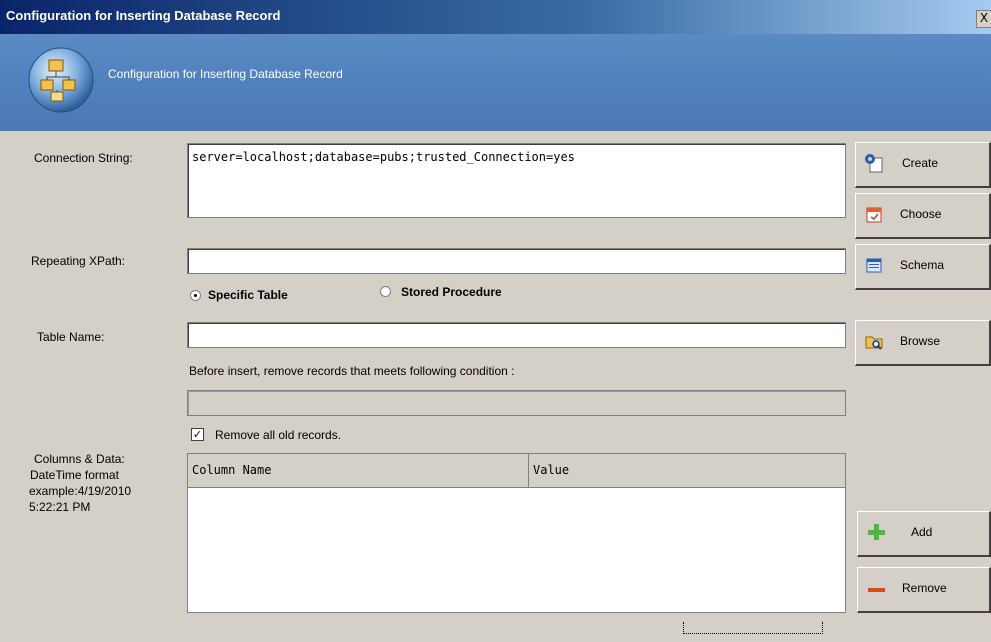 The height and width of the screenshot is (642, 991). What do you see at coordinates (197, 434) in the screenshot?
I see `remove-all-checkbox: ✓` at bounding box center [197, 434].